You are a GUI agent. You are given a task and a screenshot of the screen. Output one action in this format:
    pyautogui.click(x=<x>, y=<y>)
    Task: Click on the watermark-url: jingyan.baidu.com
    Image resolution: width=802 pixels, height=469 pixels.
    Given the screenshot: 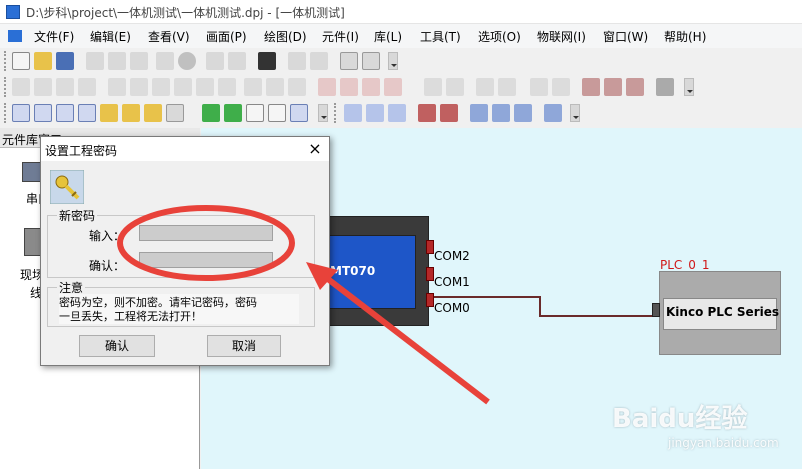 What is the action you would take?
    pyautogui.click(x=723, y=443)
    